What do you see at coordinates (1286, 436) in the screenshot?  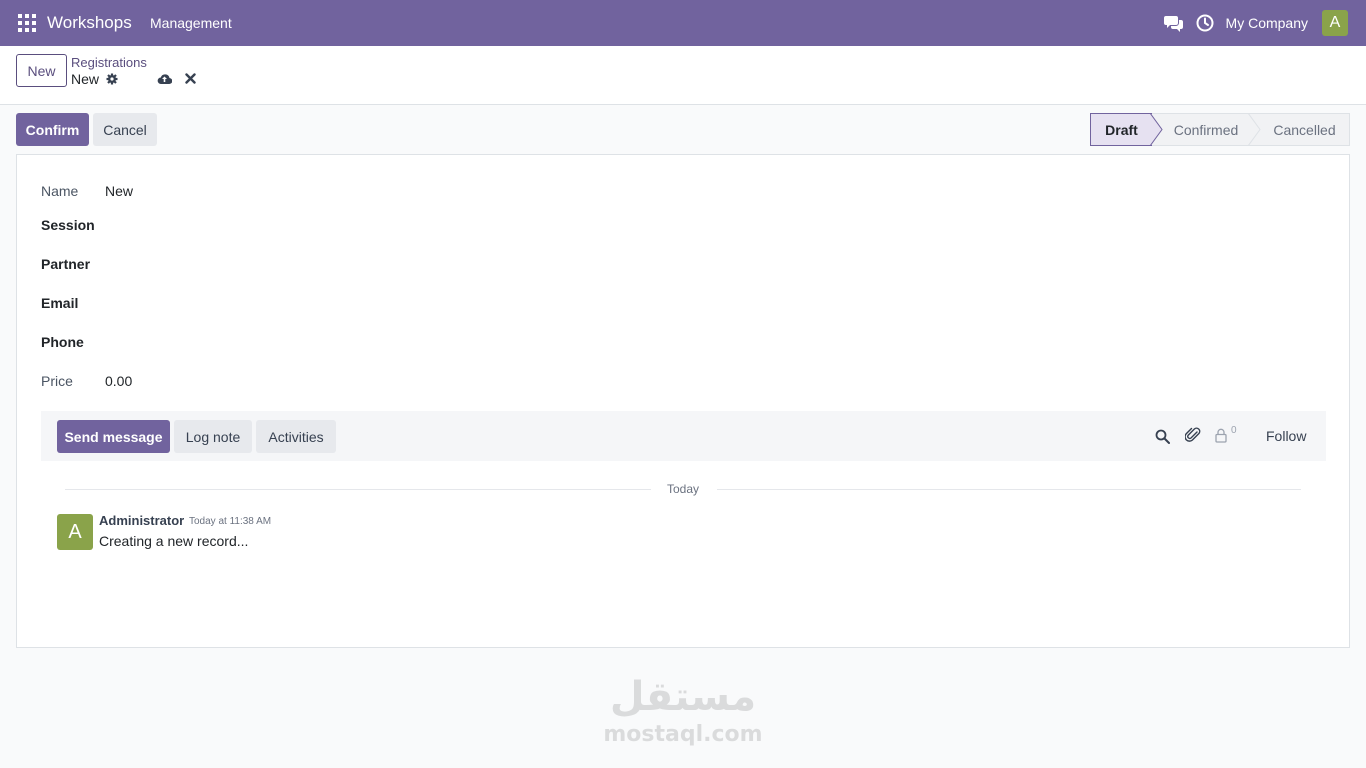 I see `follow-button: Follow` at bounding box center [1286, 436].